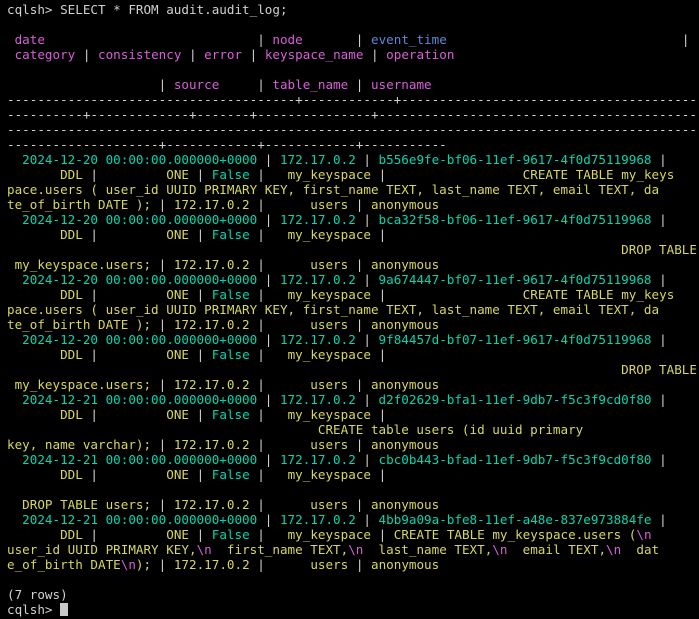 The width and height of the screenshot is (699, 619). Describe the element at coordinates (223, 54) in the screenshot. I see `terminal-segment: error` at that location.